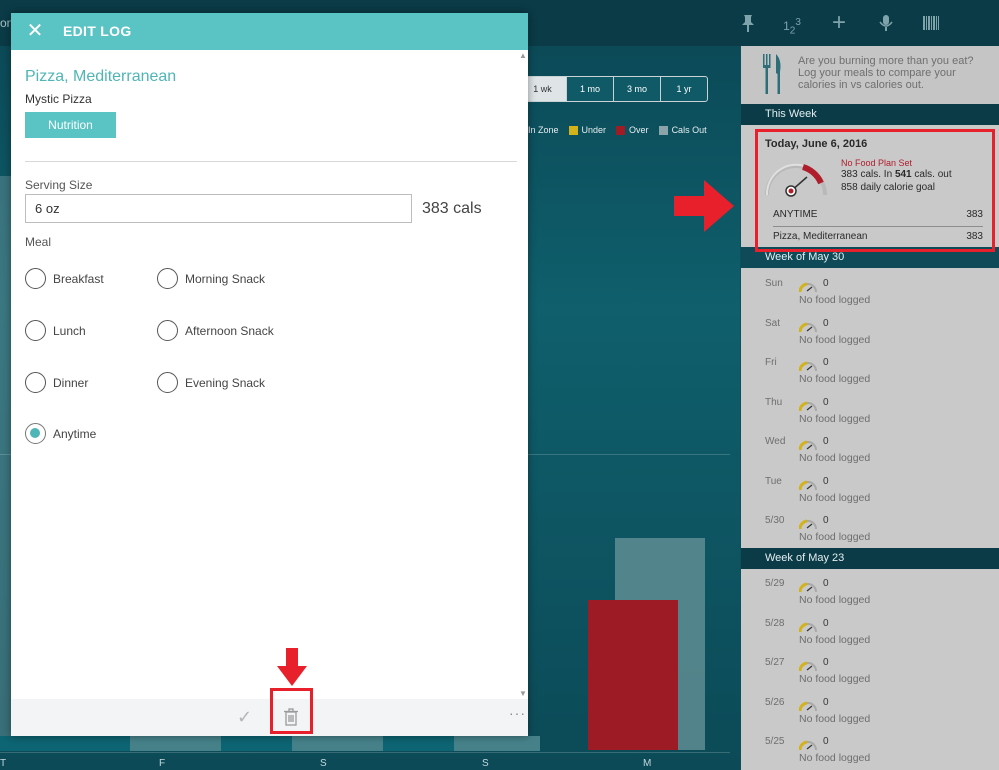  Describe the element at coordinates (931, 23) in the screenshot. I see `barcode-icon` at that location.